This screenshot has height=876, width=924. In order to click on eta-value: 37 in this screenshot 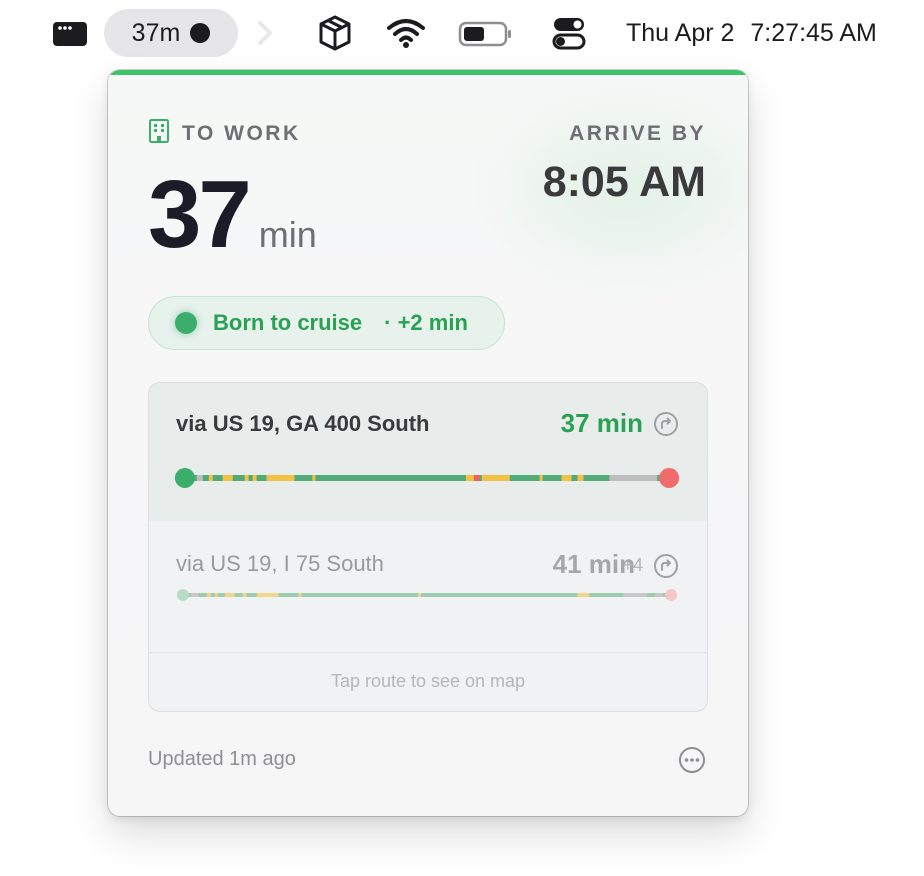, I will do `click(200, 214)`.